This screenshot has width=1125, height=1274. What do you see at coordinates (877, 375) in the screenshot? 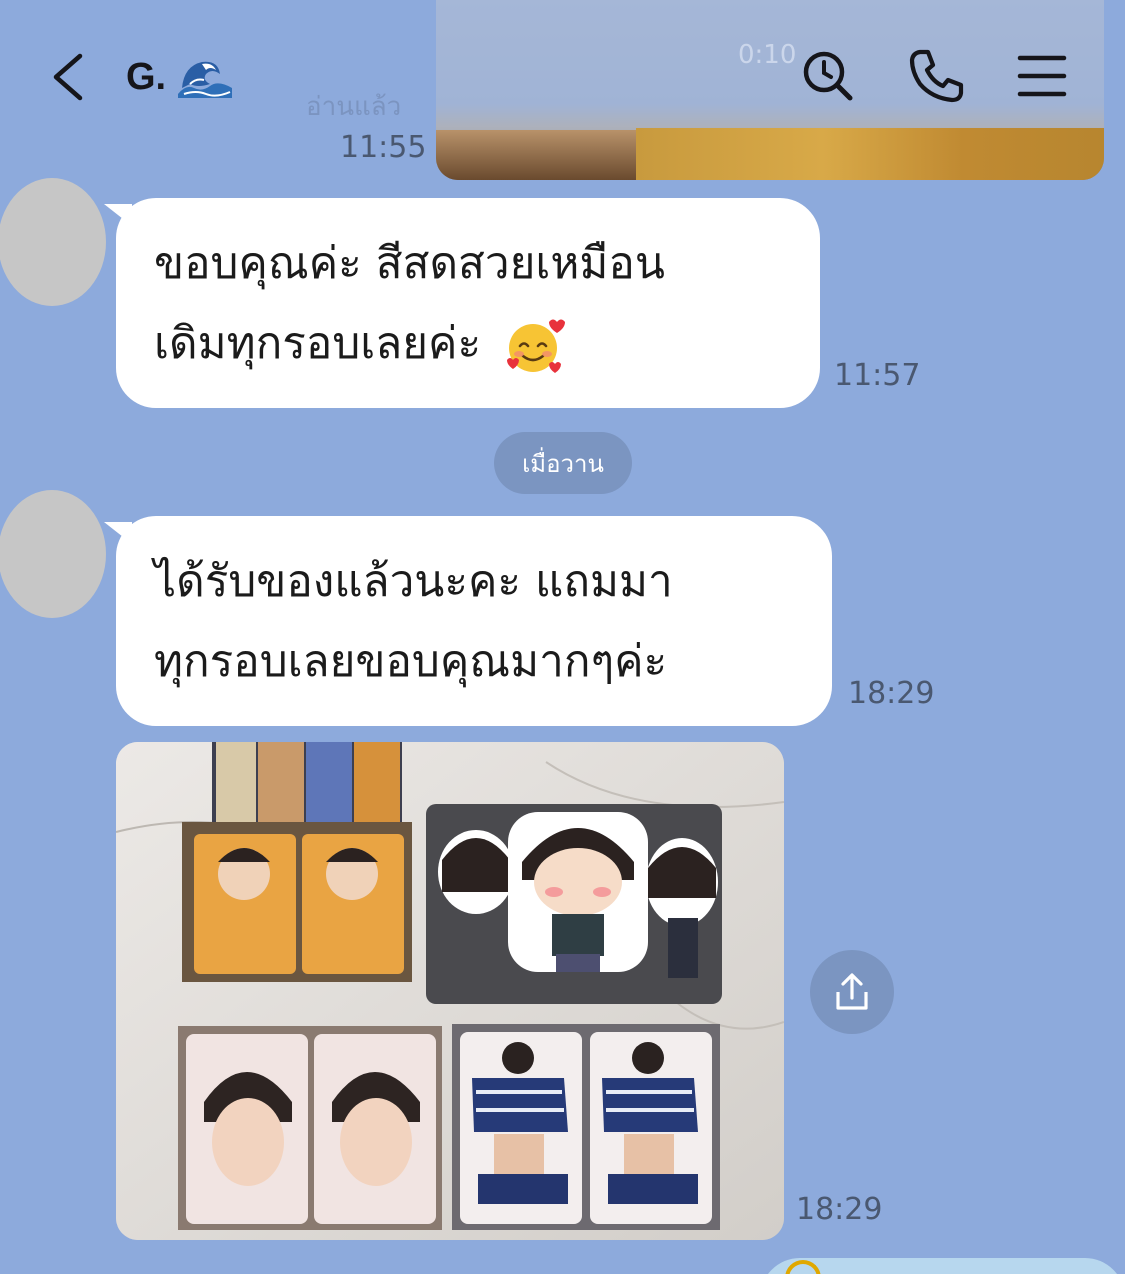
I see `message-time: 11:57` at bounding box center [877, 375].